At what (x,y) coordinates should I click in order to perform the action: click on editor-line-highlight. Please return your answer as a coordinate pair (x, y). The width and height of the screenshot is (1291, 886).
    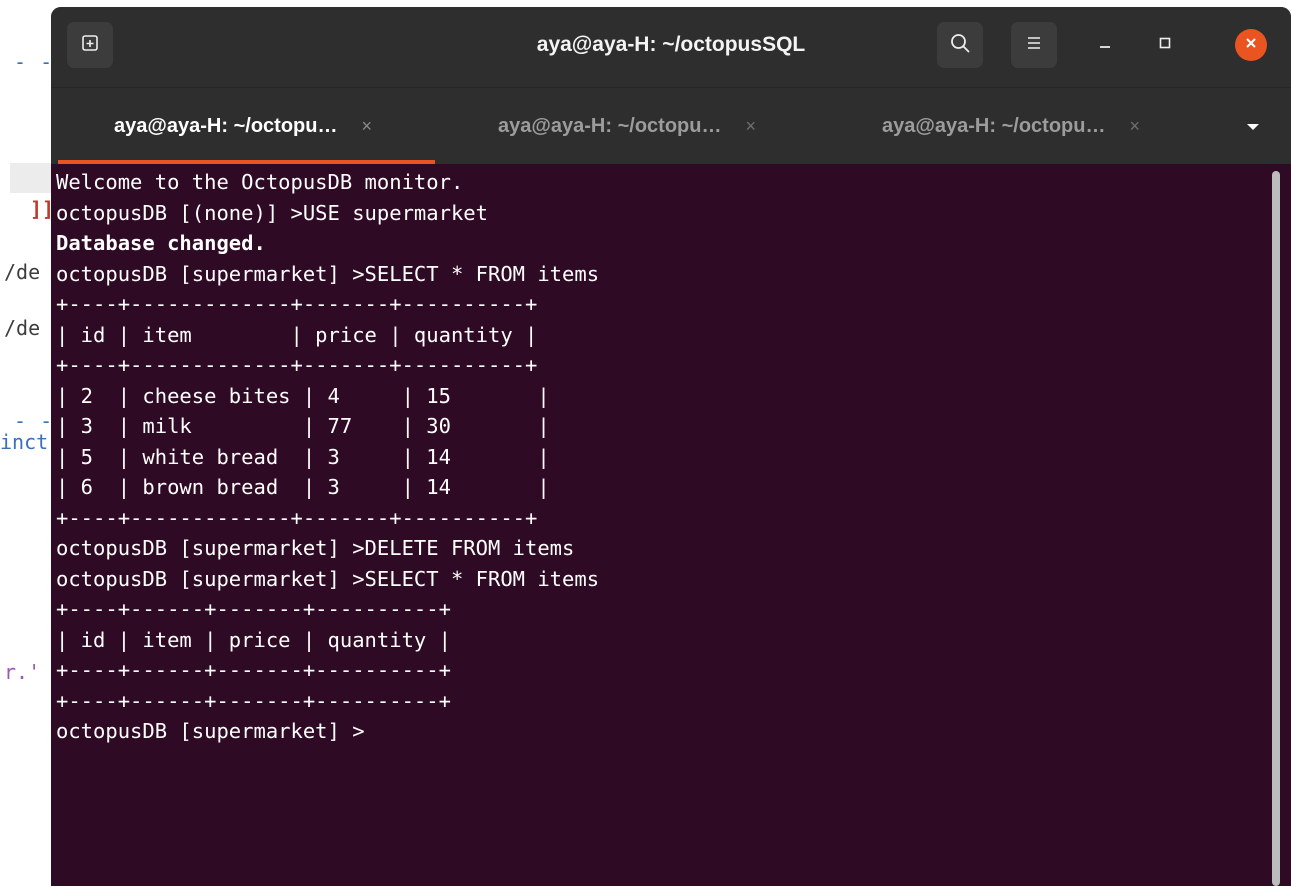
    Looking at the image, I should click on (32, 178).